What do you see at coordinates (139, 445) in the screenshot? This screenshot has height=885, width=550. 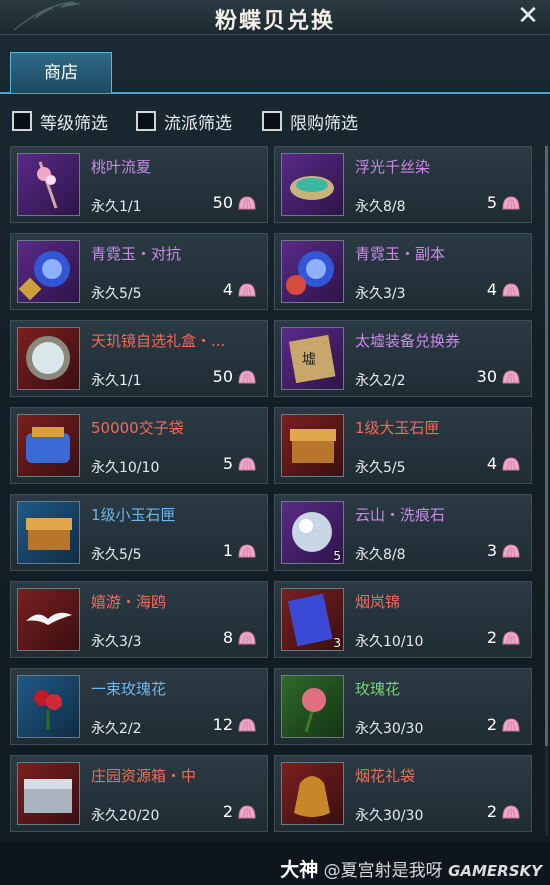 I see `shop-item-card: 50000交子袋 永久10/10 5` at bounding box center [139, 445].